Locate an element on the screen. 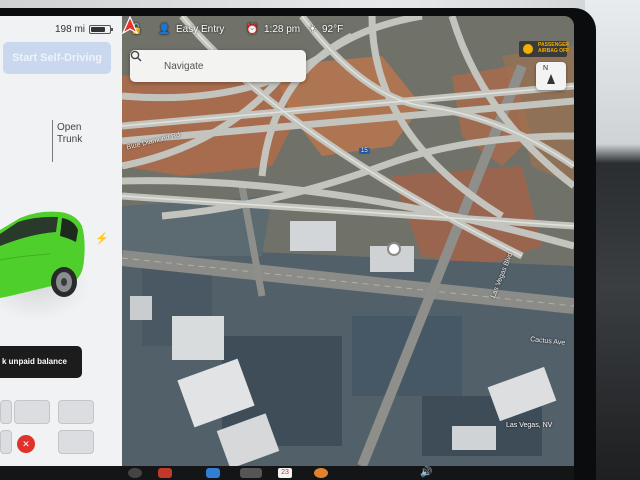  passenger-airbag-indicator: PASSENGER AIRBAG OFF is located at coordinates (544, 49).